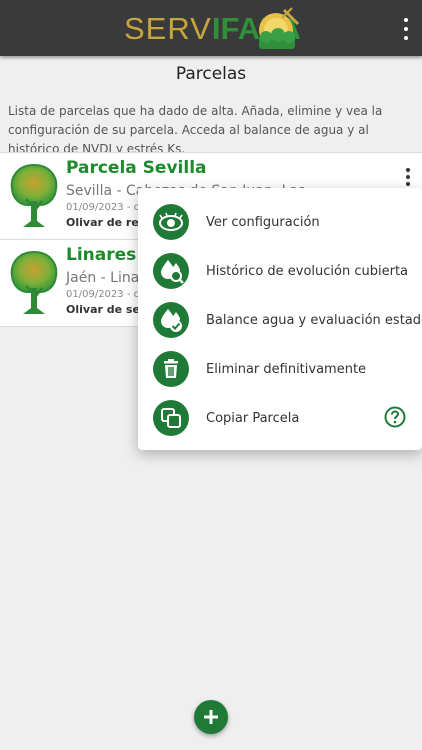  I want to click on app-logo: SERV IFAPA, so click(214, 28).